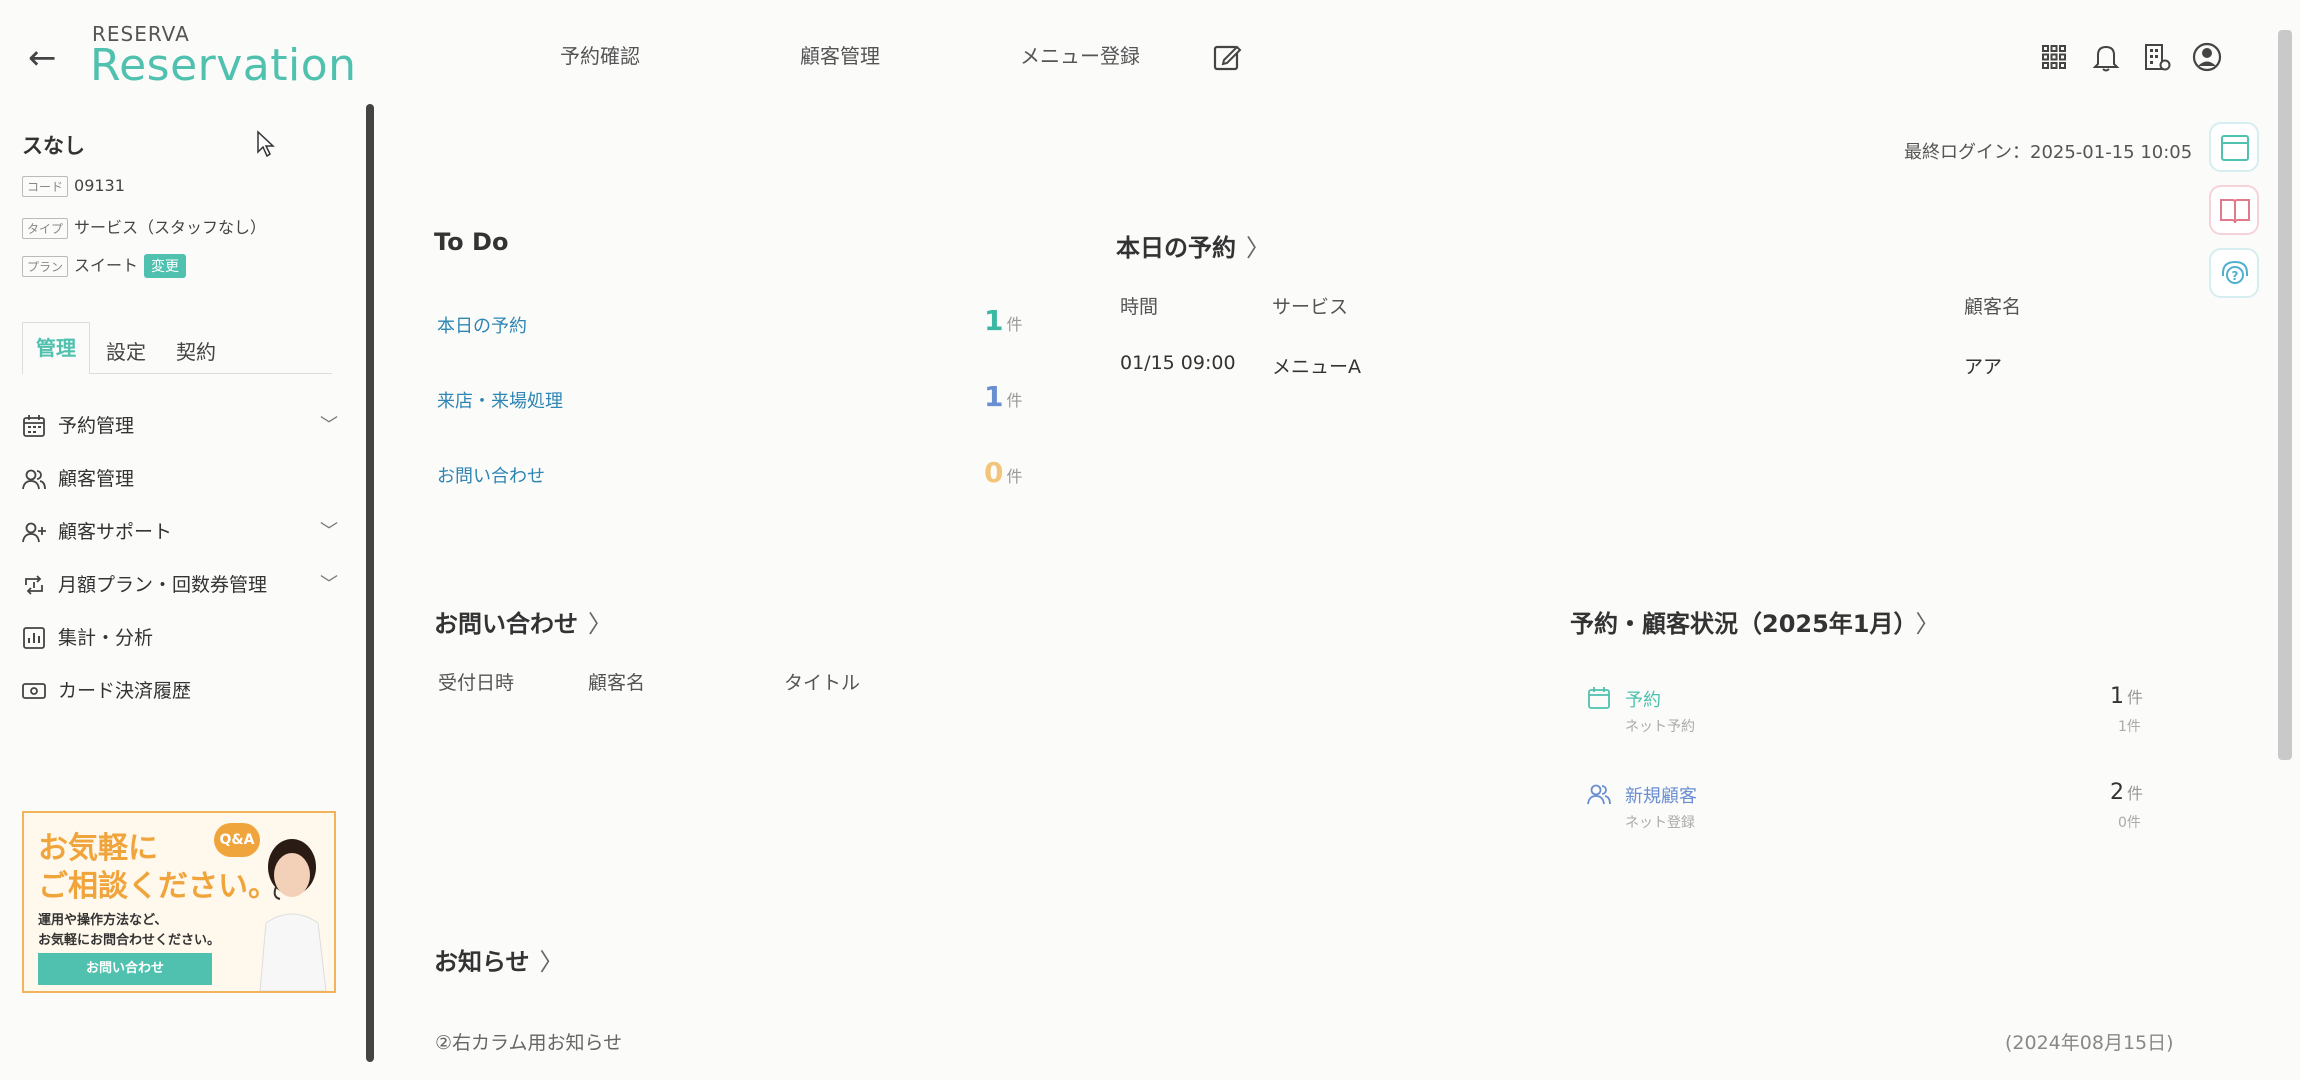  What do you see at coordinates (96, 479) in the screenshot?
I see `sidebar-item-label: 顧客管理` at bounding box center [96, 479].